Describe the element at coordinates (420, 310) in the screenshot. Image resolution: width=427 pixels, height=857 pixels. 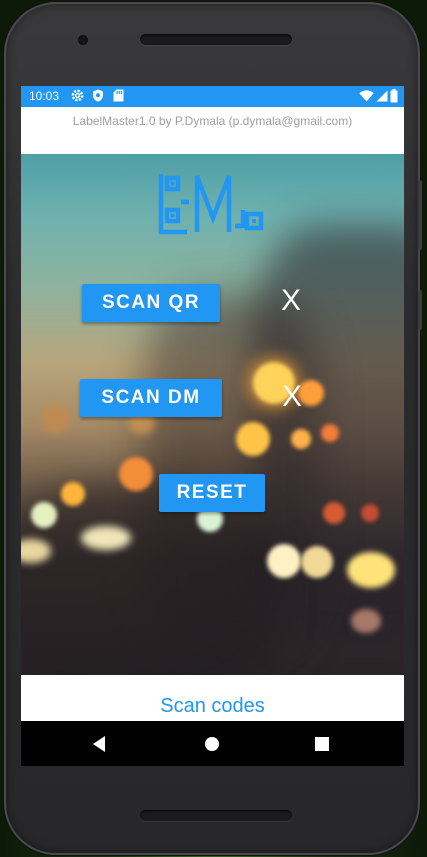
I see `power-button` at that location.